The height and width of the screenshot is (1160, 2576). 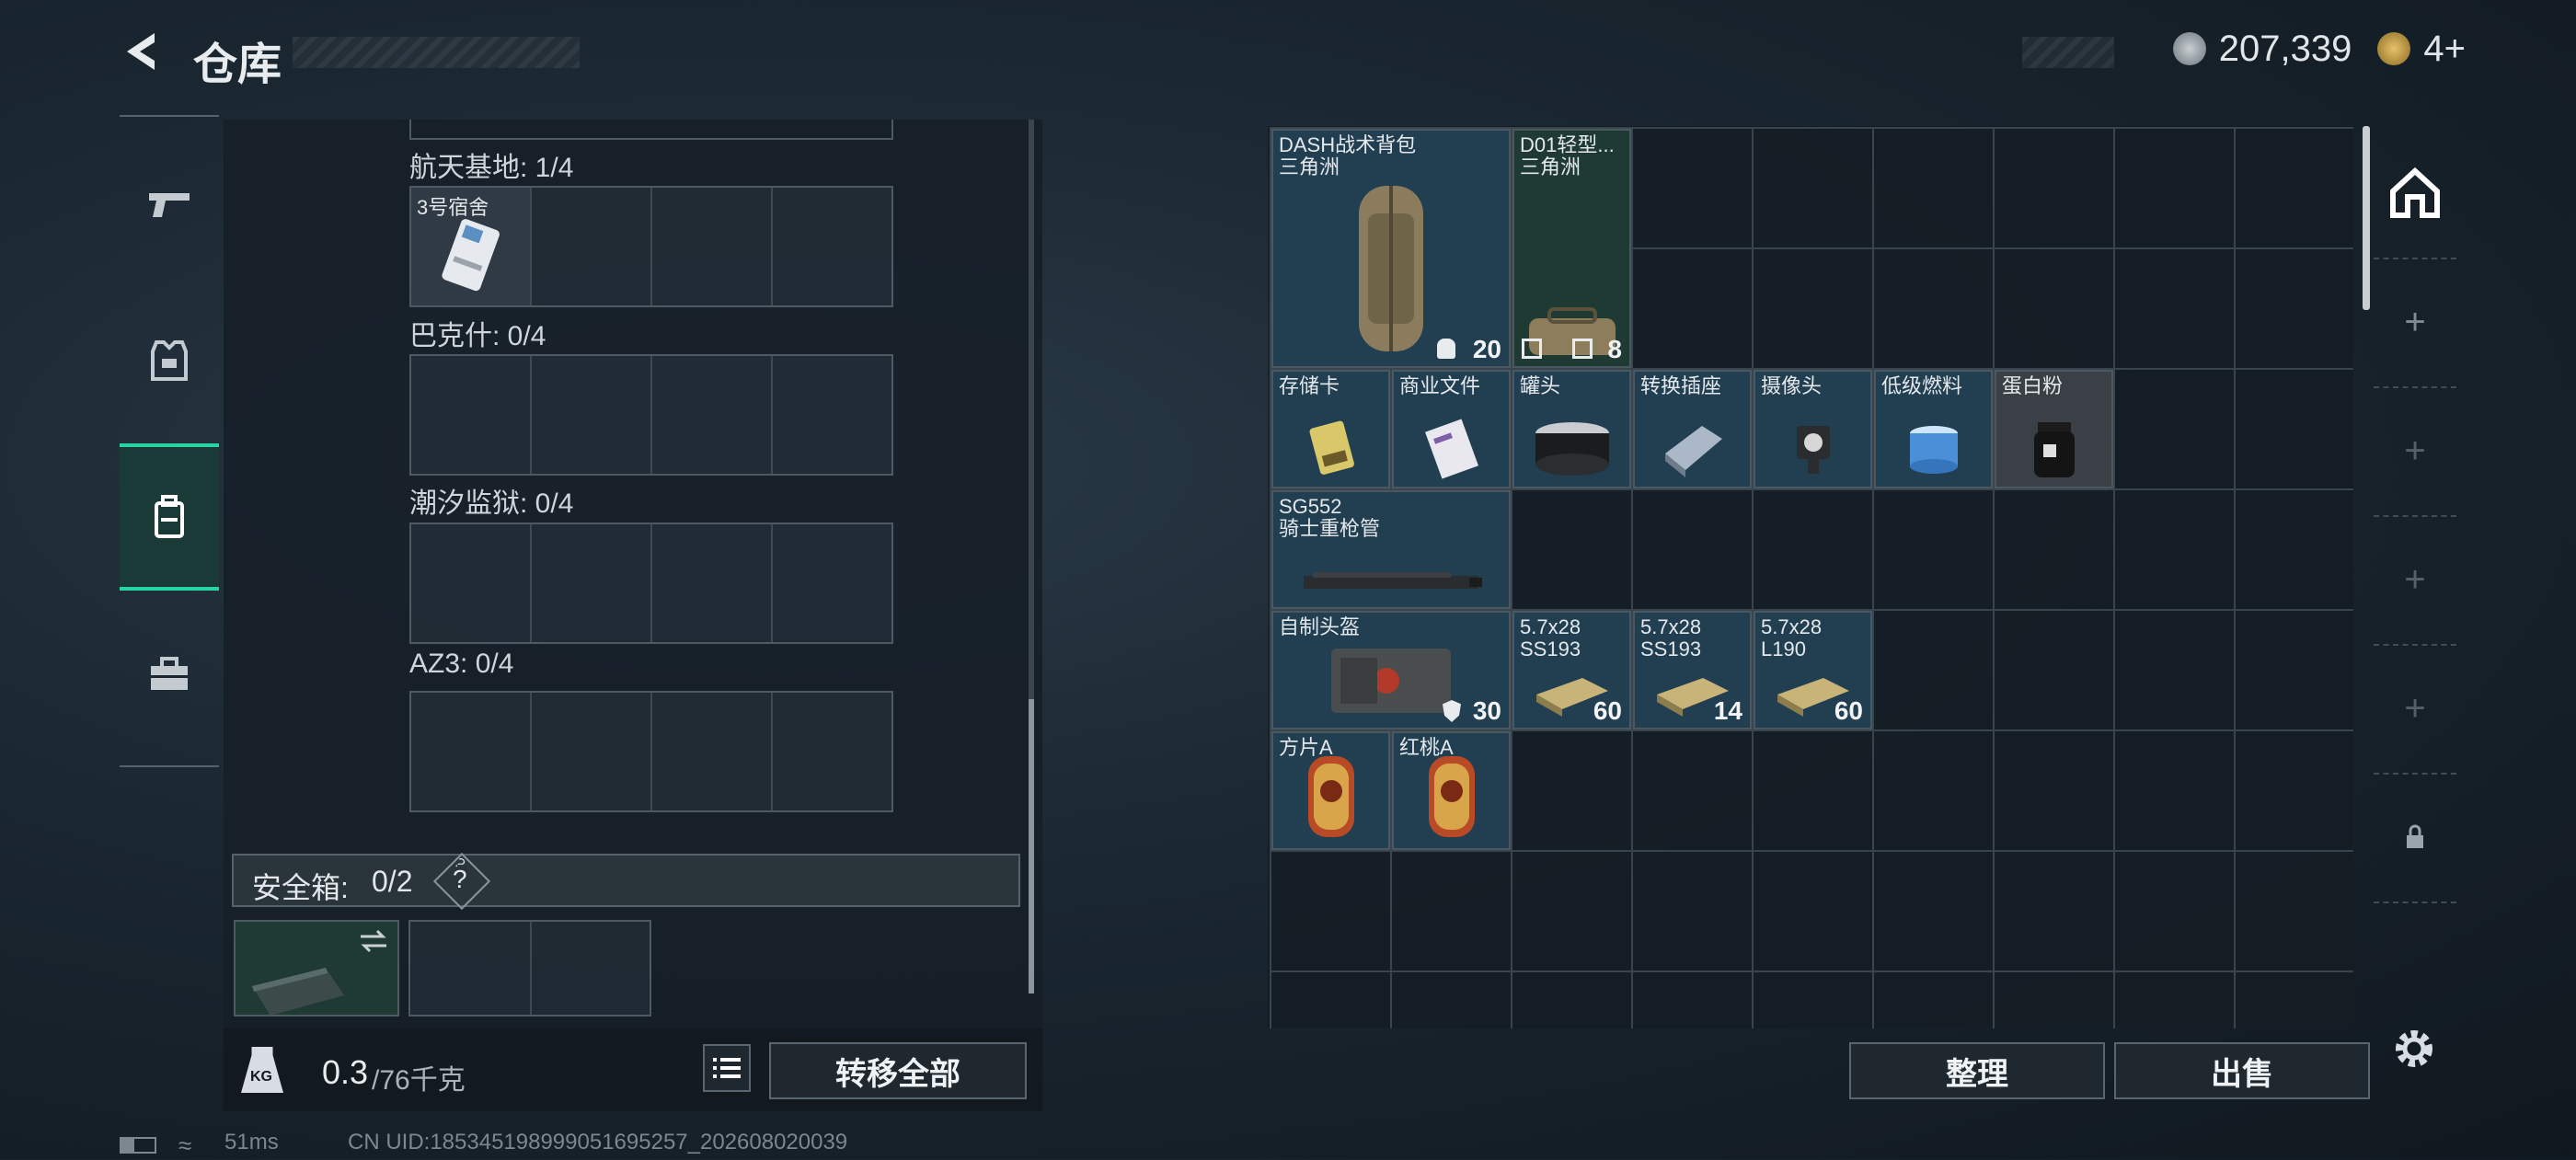 I want to click on safebox-bar: 安全箱: 0/2 ? ?, so click(x=626, y=881).